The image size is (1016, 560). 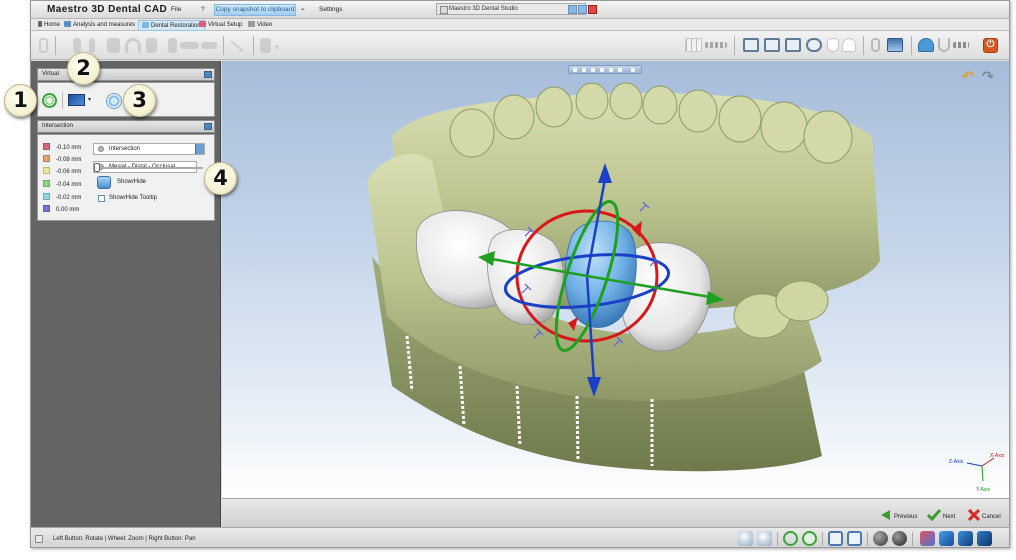 What do you see at coordinates (849, 45) in the screenshot?
I see `model-view-icon` at bounding box center [849, 45].